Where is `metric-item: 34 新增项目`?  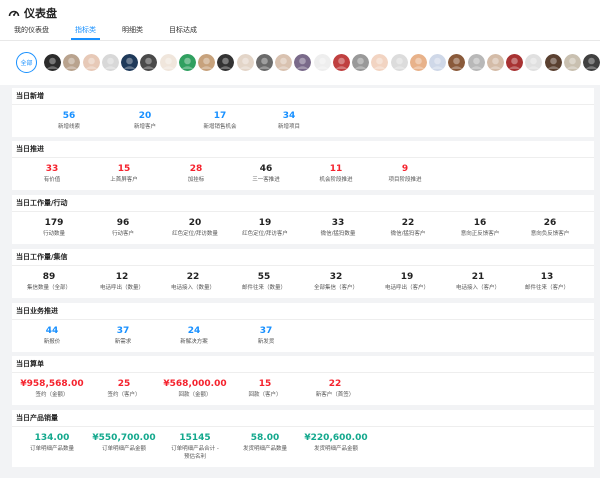
metric-item: 34 新增项目 is located at coordinates (289, 120).